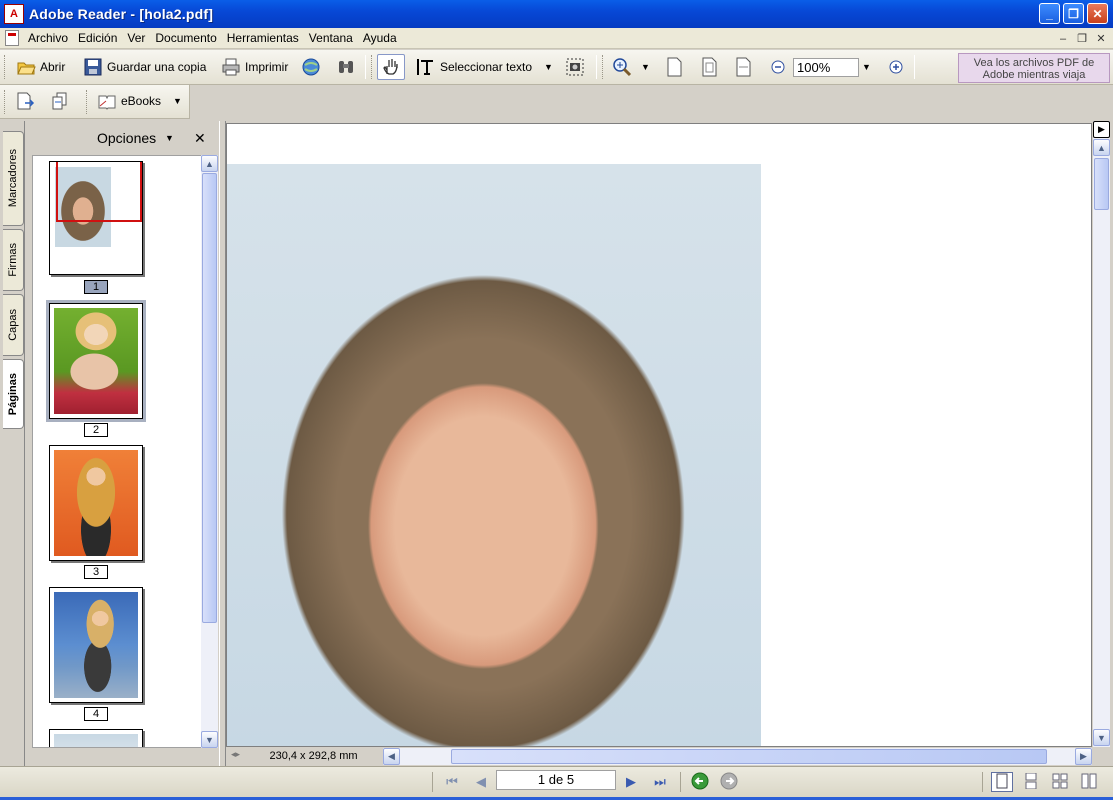  What do you see at coordinates (222, 443) in the screenshot?
I see `panel-splitter` at bounding box center [222, 443].